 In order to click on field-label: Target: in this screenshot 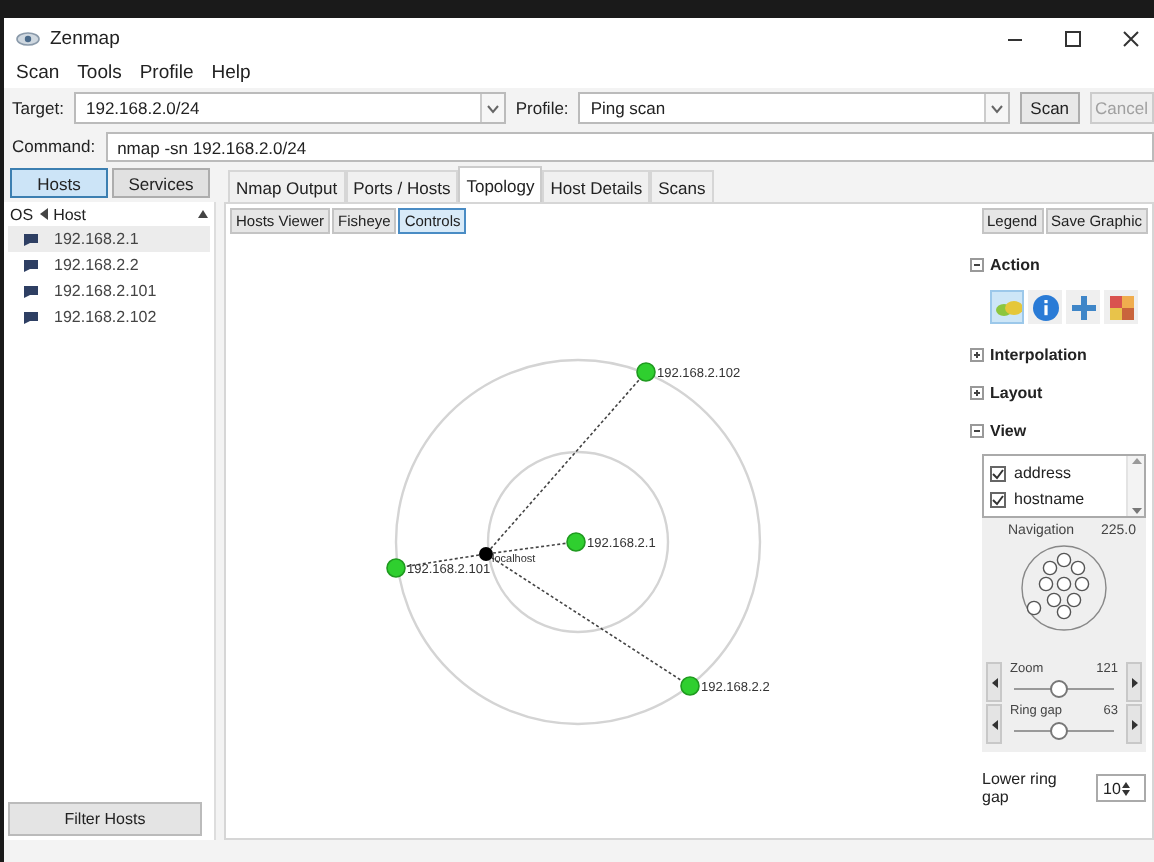, I will do `click(38, 108)`.